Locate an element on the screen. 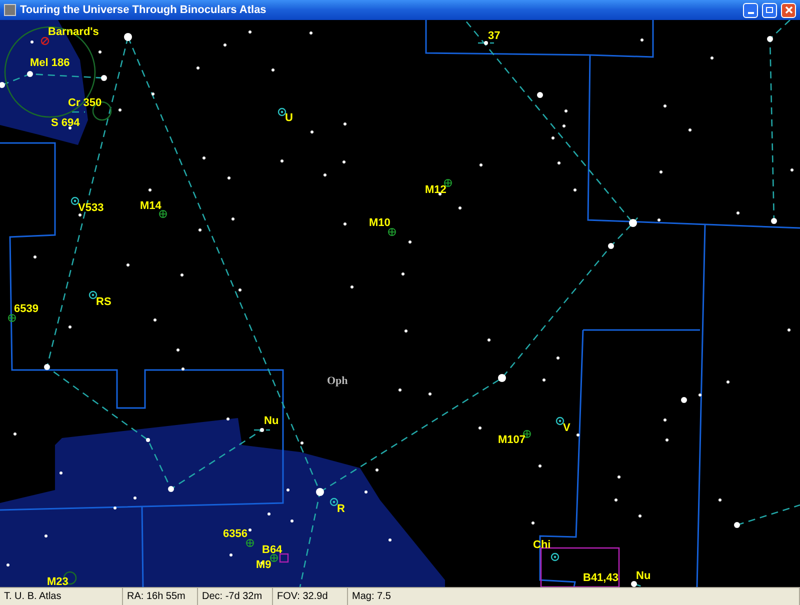 Image resolution: width=800 pixels, height=605 pixels. object-label: M14 is located at coordinates (151, 206).